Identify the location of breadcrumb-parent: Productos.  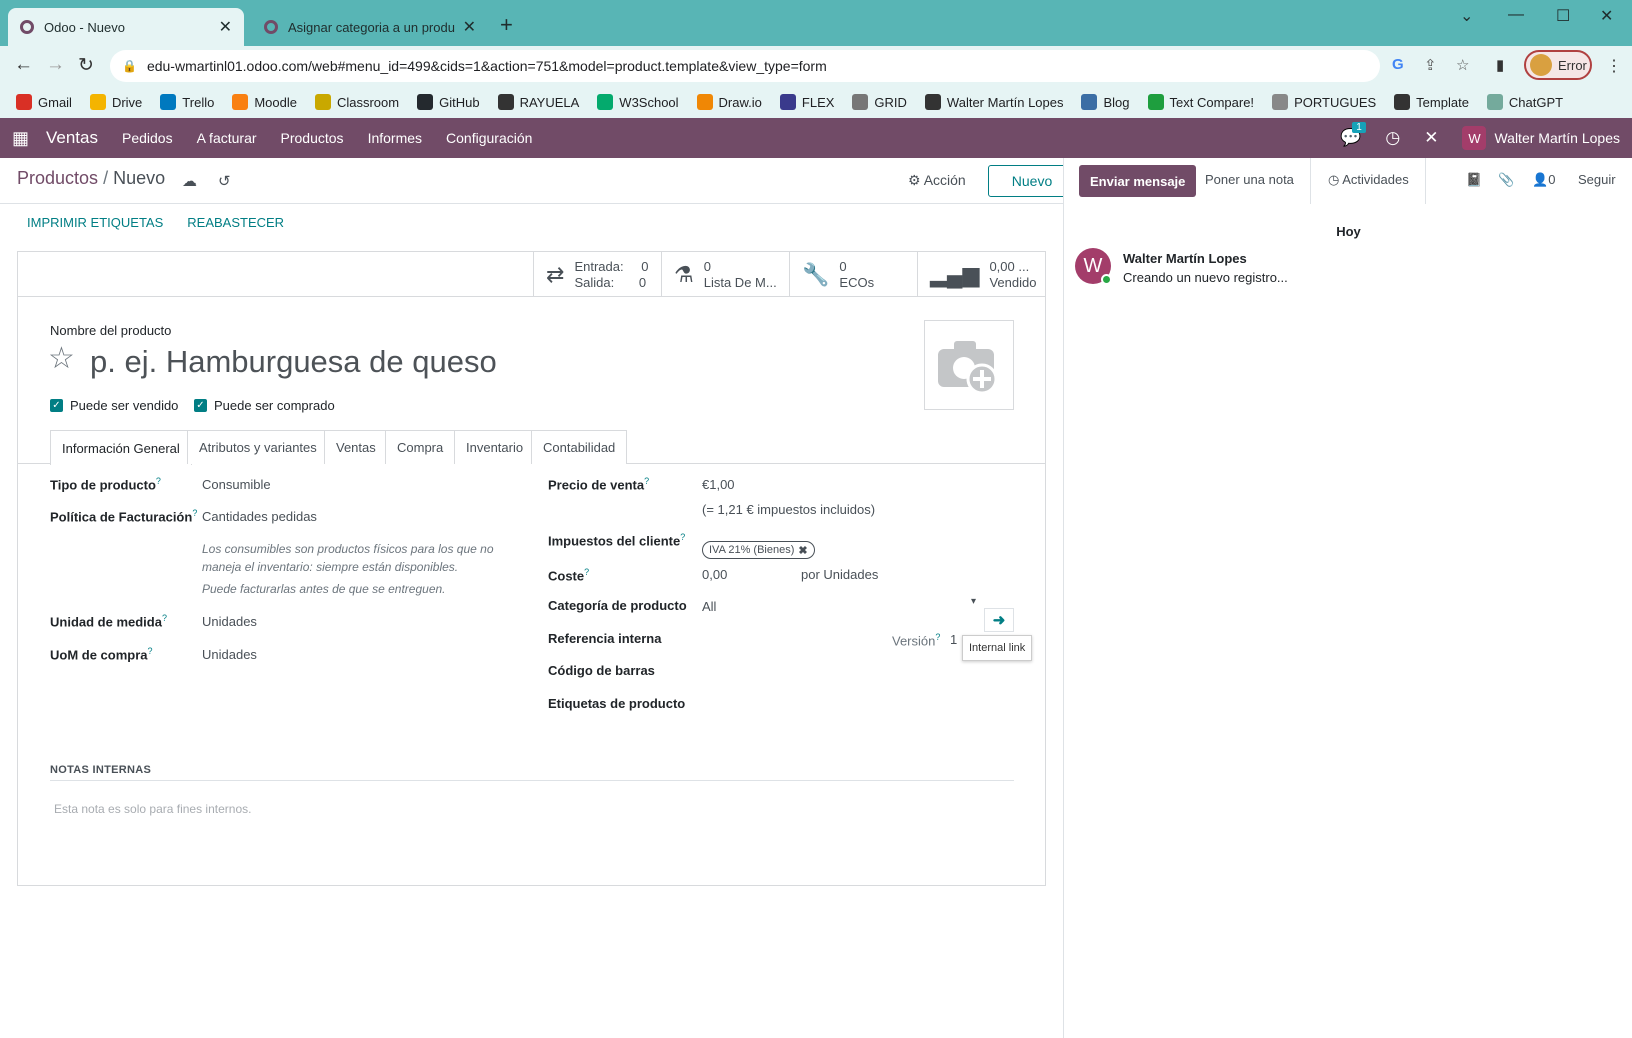
(57, 178).